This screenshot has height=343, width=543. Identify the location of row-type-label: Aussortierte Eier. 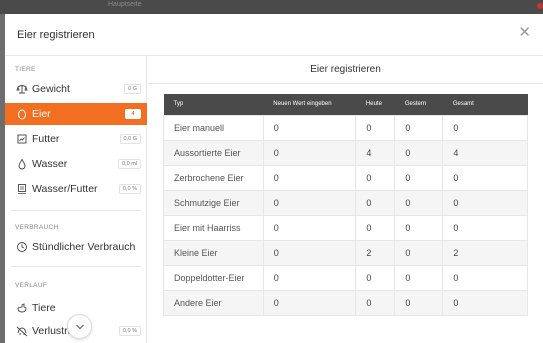
(213, 152).